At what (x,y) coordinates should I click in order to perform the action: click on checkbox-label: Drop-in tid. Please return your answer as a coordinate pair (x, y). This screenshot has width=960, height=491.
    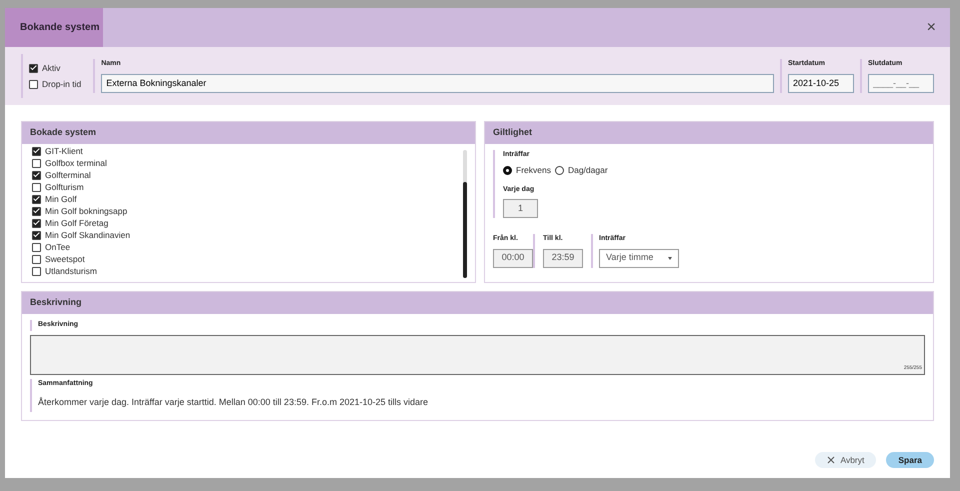
    Looking at the image, I should click on (62, 84).